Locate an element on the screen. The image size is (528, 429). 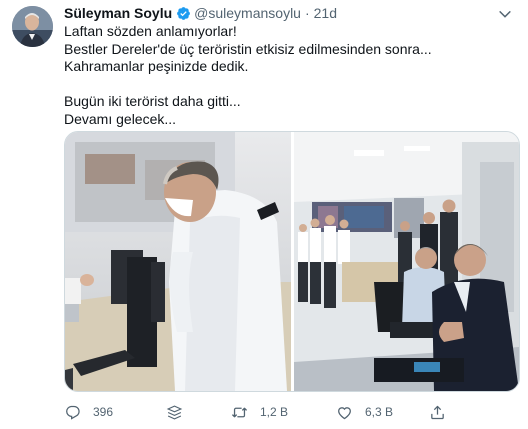
reply-button: 396 is located at coordinates (88, 412).